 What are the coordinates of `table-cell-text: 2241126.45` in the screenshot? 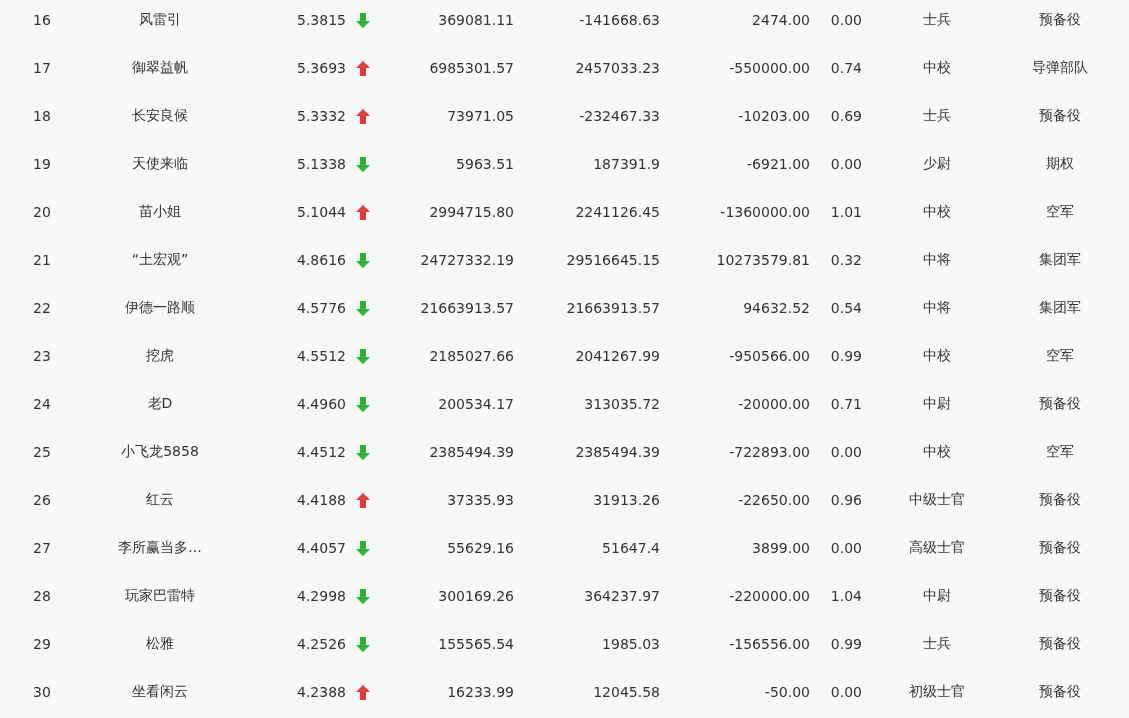 It's located at (617, 212).